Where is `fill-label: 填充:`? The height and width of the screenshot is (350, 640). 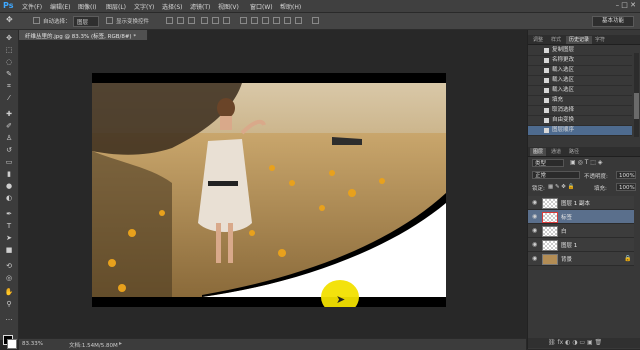 fill-label: 填充: is located at coordinates (600, 189).